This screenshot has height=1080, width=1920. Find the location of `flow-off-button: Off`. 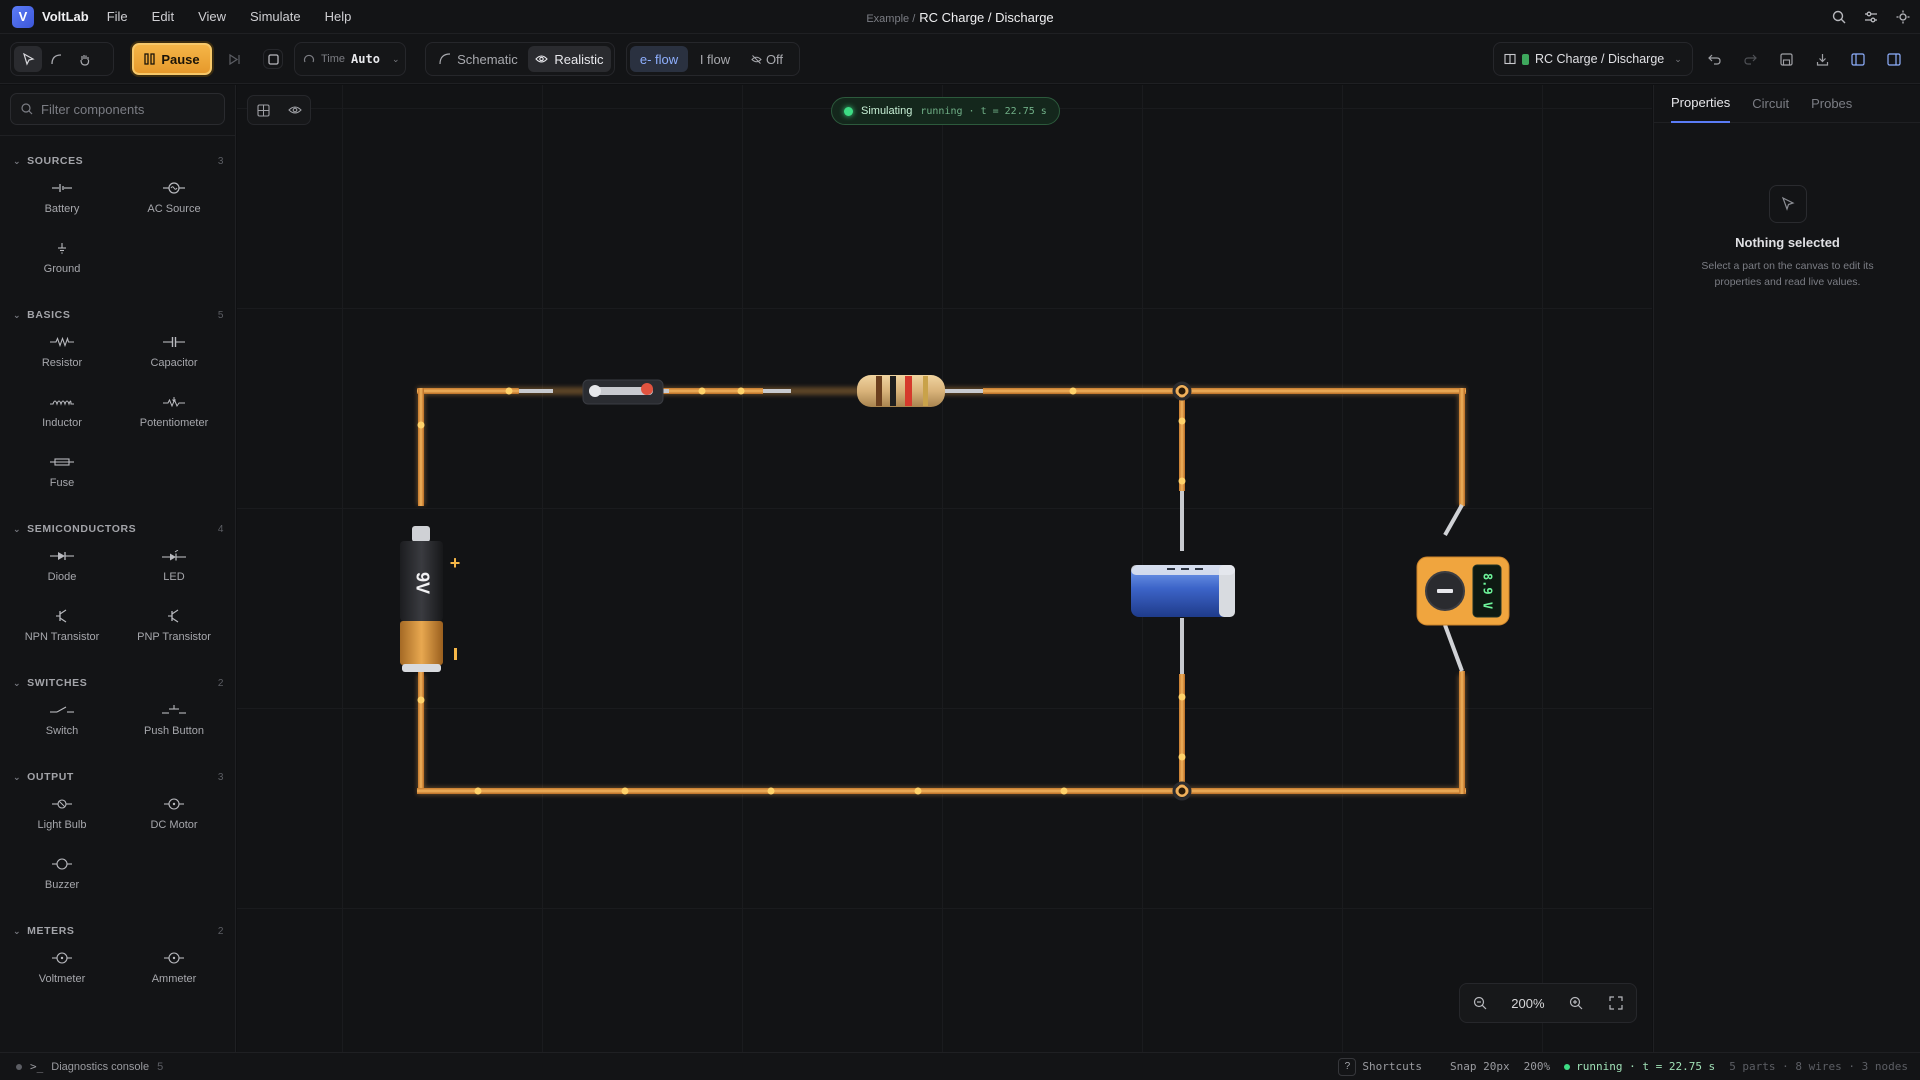

flow-off-button: Off is located at coordinates (767, 59).